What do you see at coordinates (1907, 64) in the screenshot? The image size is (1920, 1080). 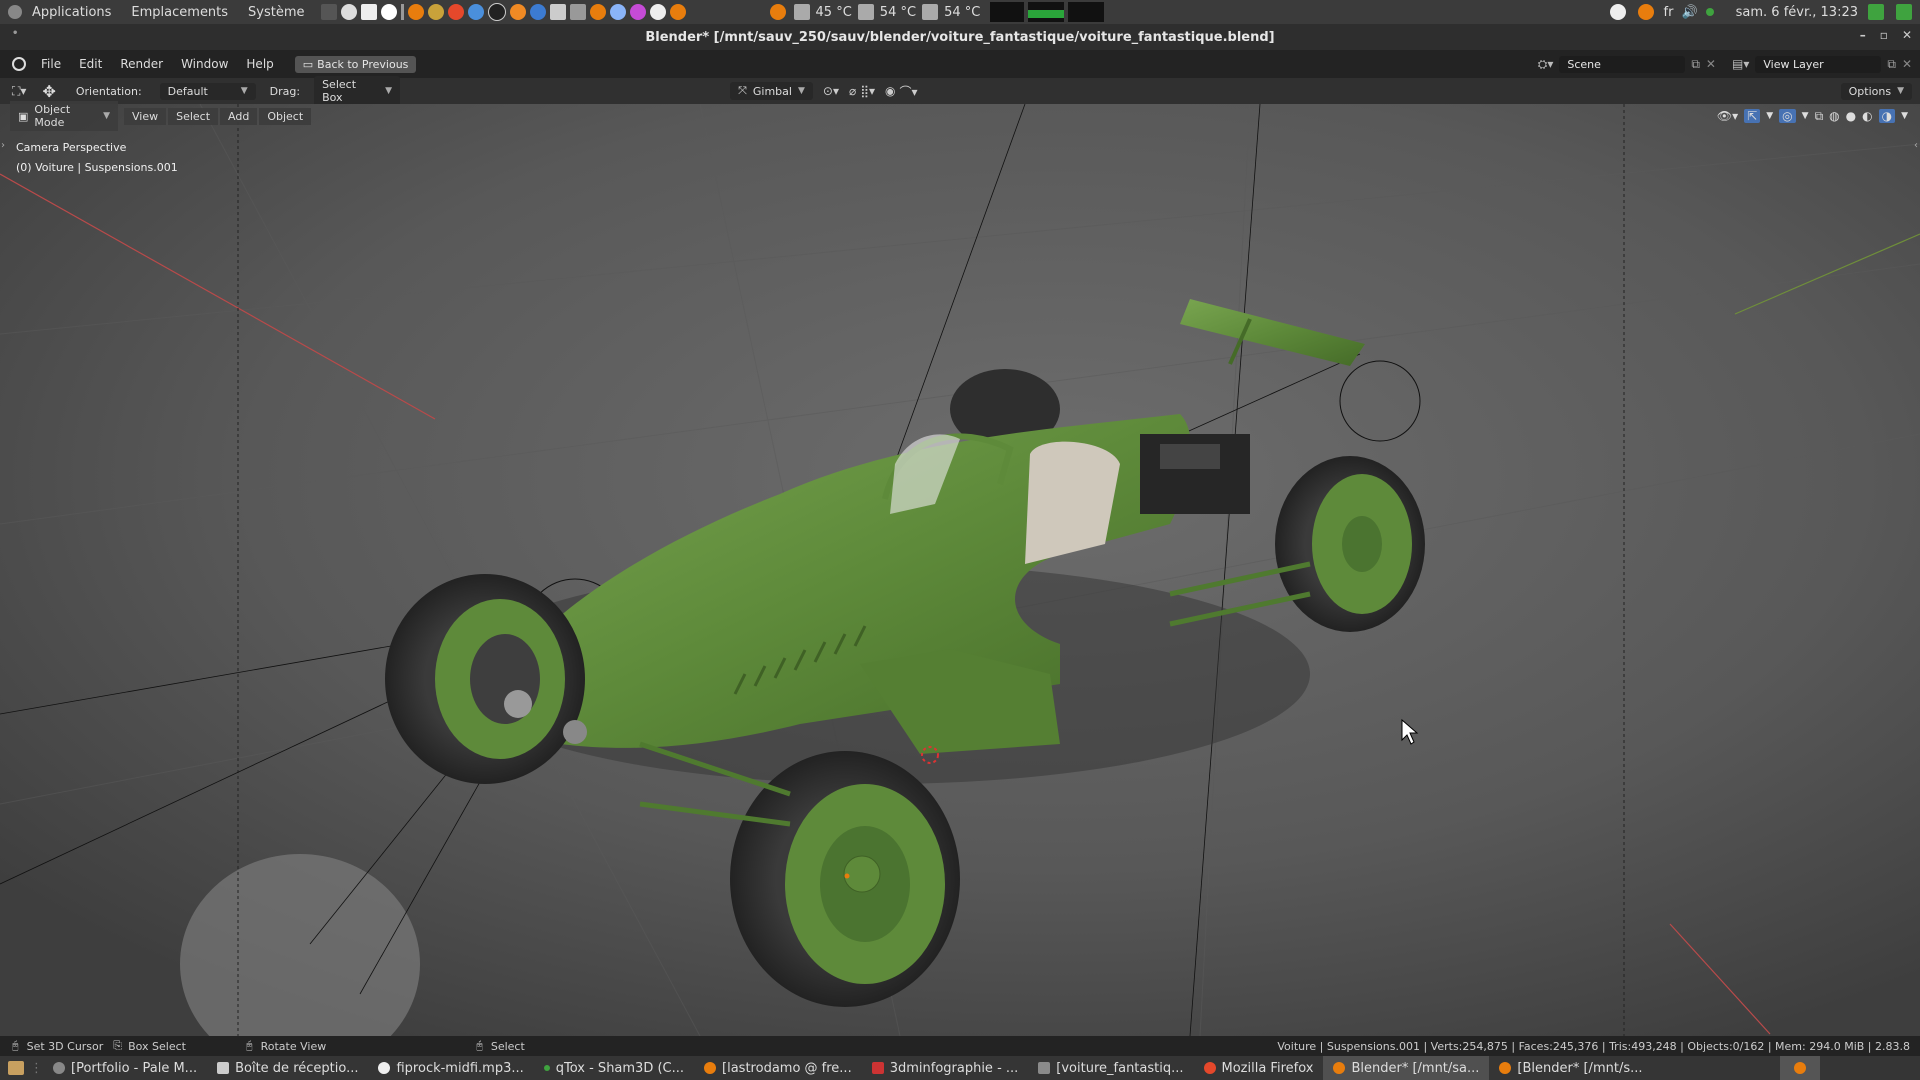 I see `remove-view-layer-icon: ✕` at bounding box center [1907, 64].